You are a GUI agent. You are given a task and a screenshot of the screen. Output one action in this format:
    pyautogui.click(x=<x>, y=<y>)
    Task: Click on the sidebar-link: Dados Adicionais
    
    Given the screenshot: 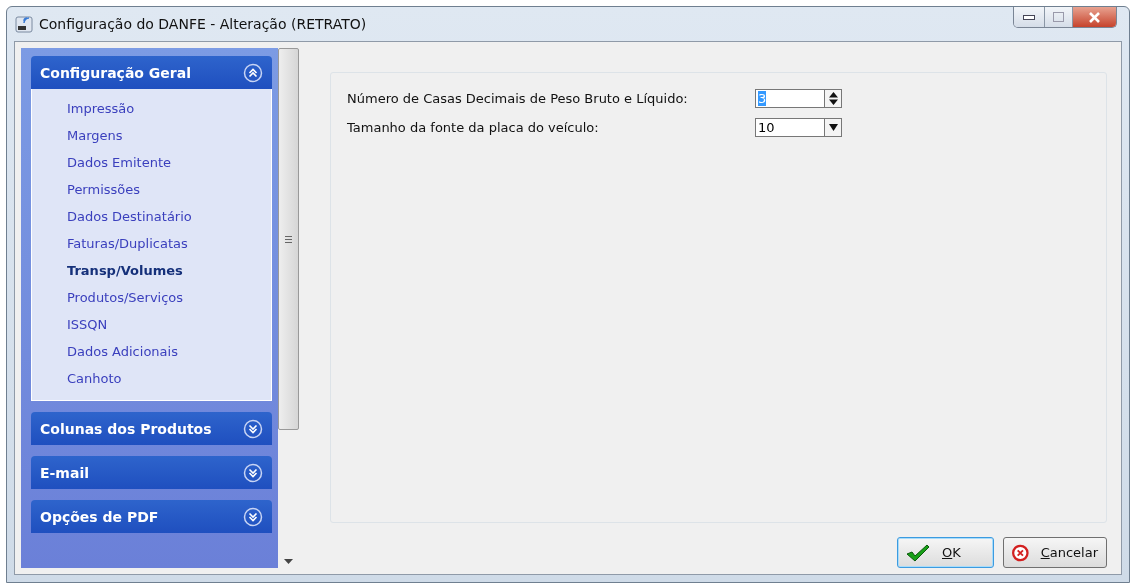 What is the action you would take?
    pyautogui.click(x=105, y=351)
    